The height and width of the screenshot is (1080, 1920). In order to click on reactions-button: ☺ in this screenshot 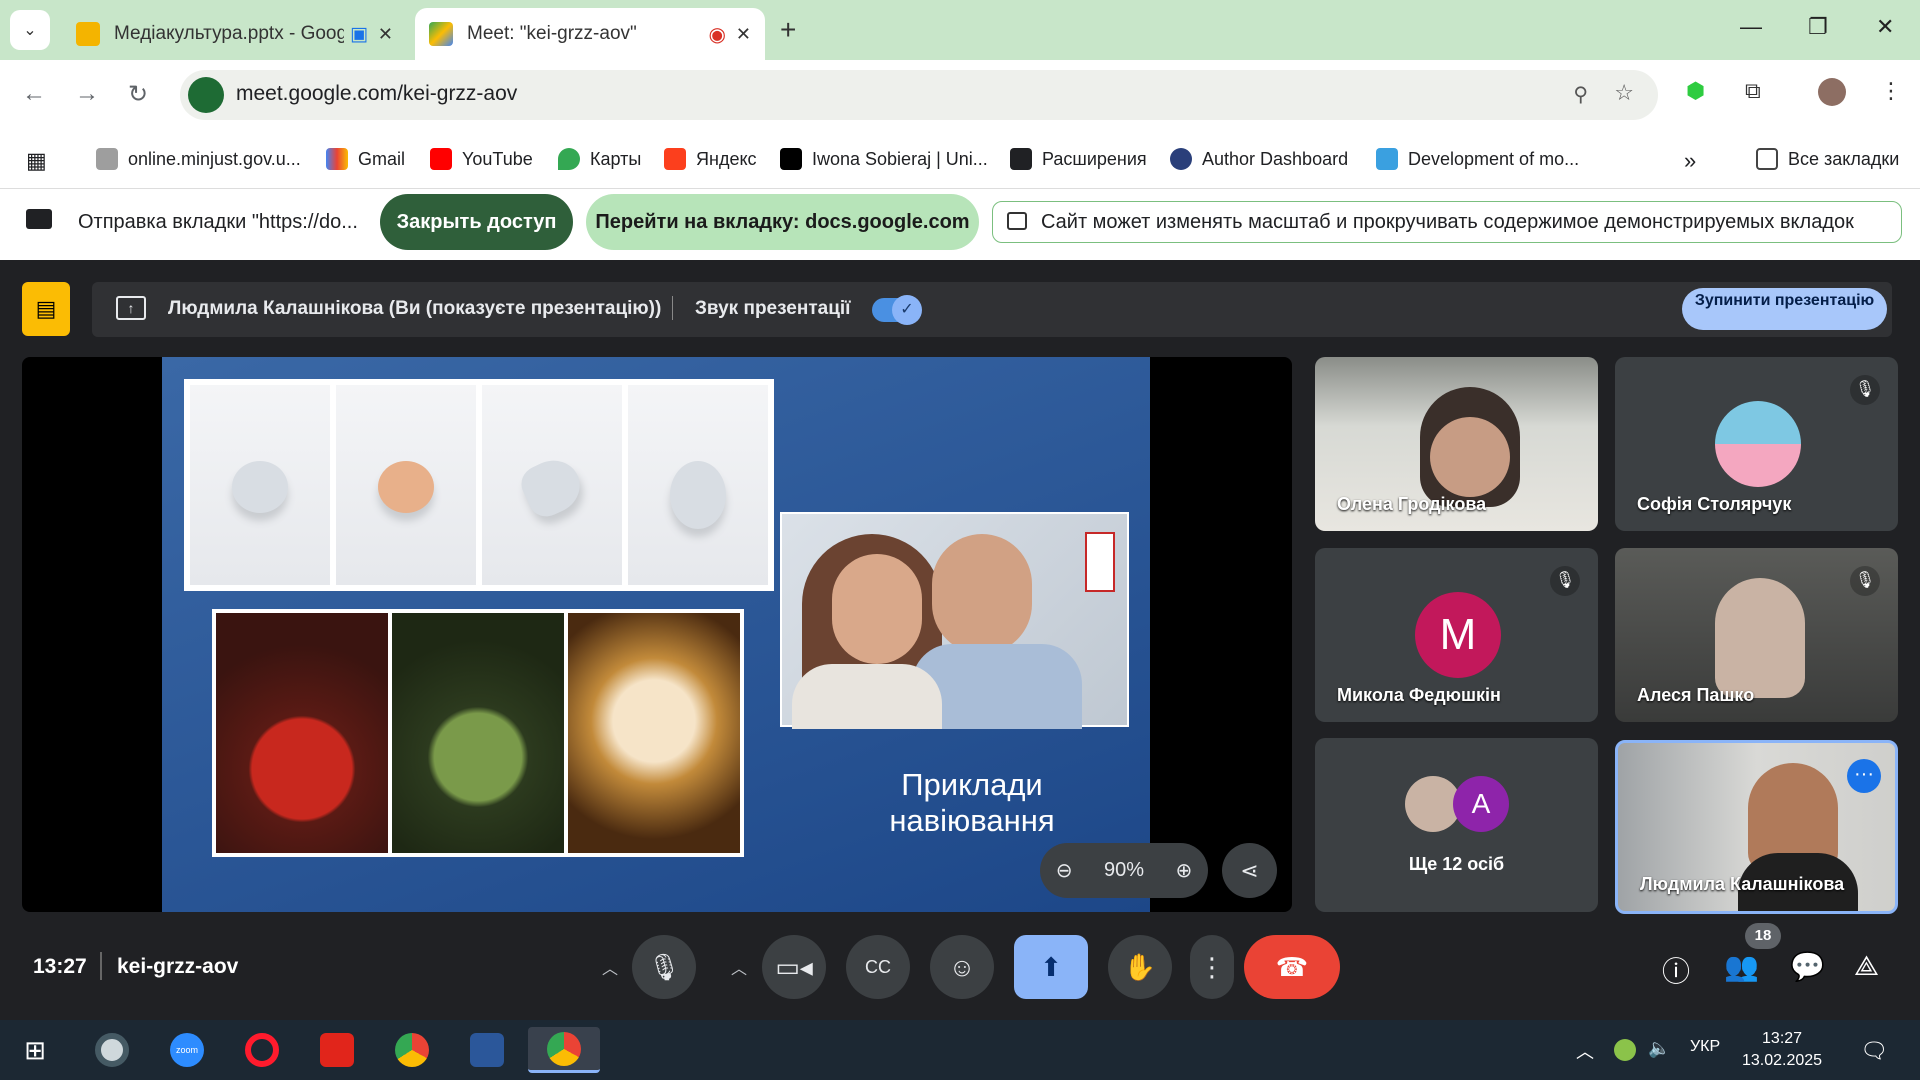, I will do `click(962, 967)`.